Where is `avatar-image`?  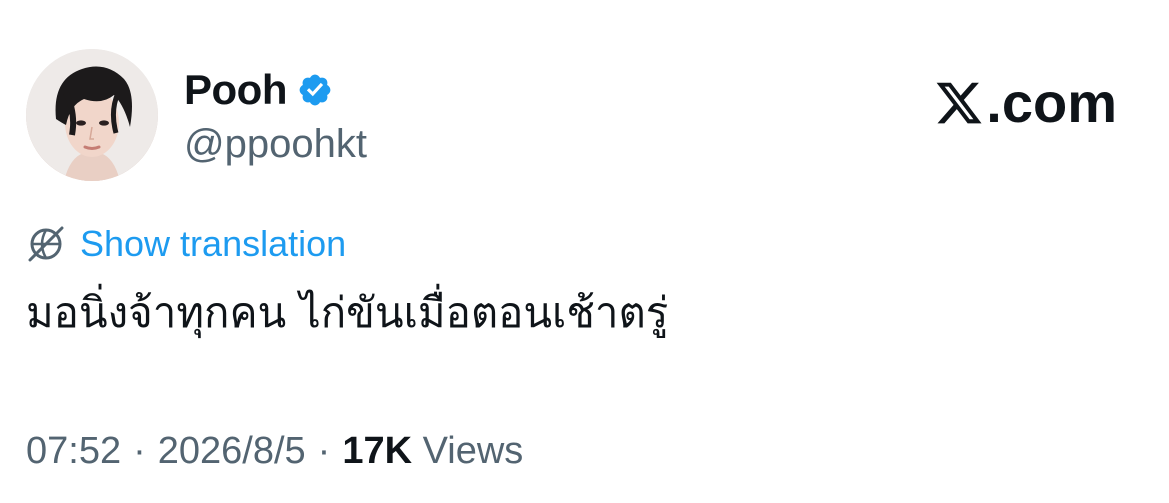 avatar-image is located at coordinates (92, 115).